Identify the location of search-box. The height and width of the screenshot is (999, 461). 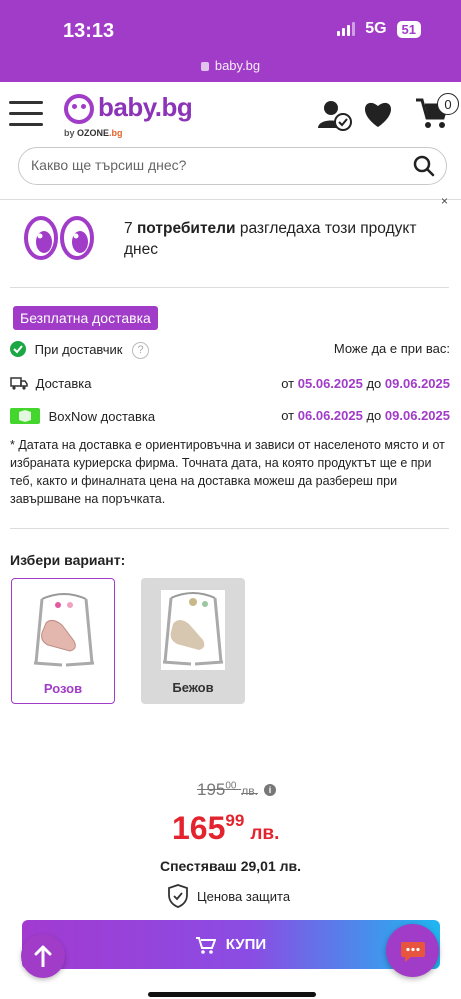
(232, 166).